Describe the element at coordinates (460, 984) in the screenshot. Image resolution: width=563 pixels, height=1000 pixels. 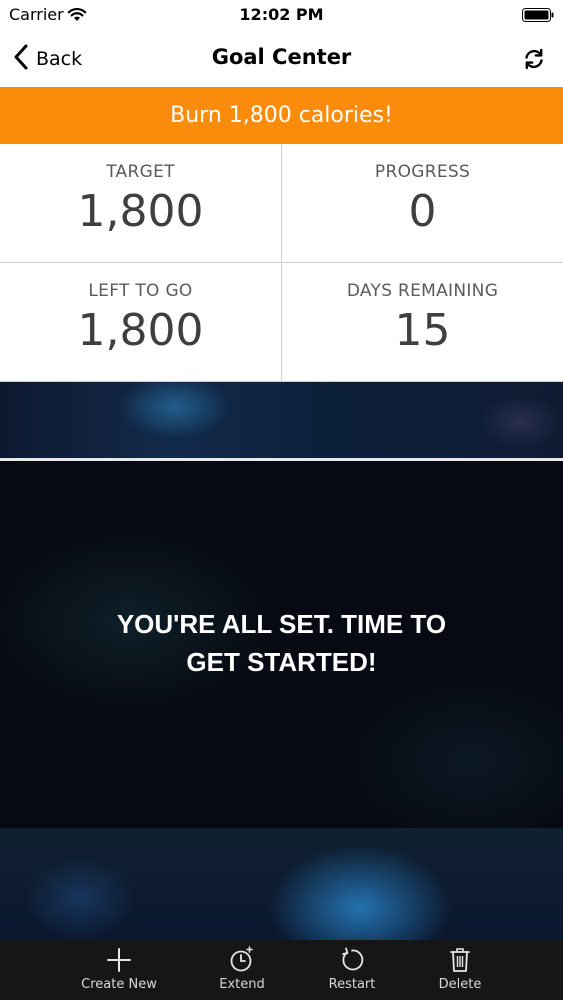
I see `toolbar-label: Delete` at that location.